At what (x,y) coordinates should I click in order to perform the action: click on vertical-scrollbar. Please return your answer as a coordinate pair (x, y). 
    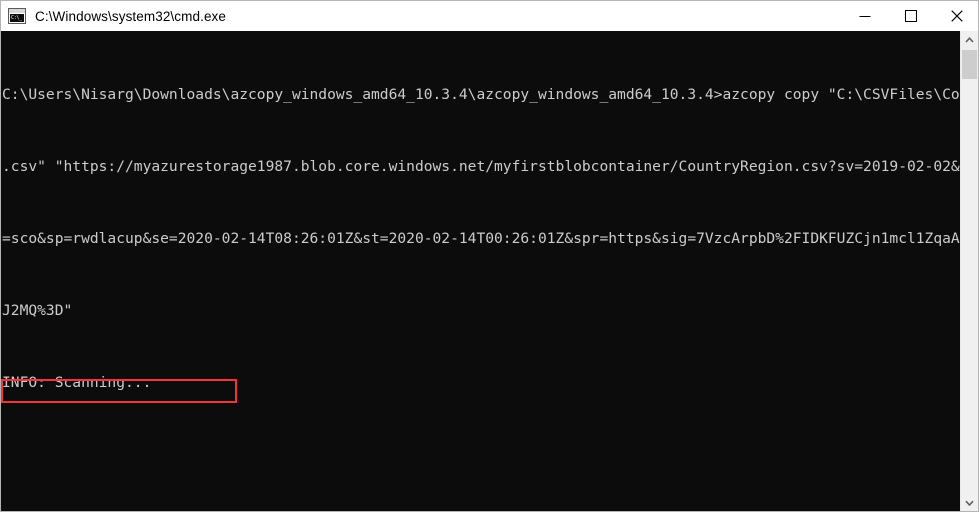
    Looking at the image, I should click on (969, 271).